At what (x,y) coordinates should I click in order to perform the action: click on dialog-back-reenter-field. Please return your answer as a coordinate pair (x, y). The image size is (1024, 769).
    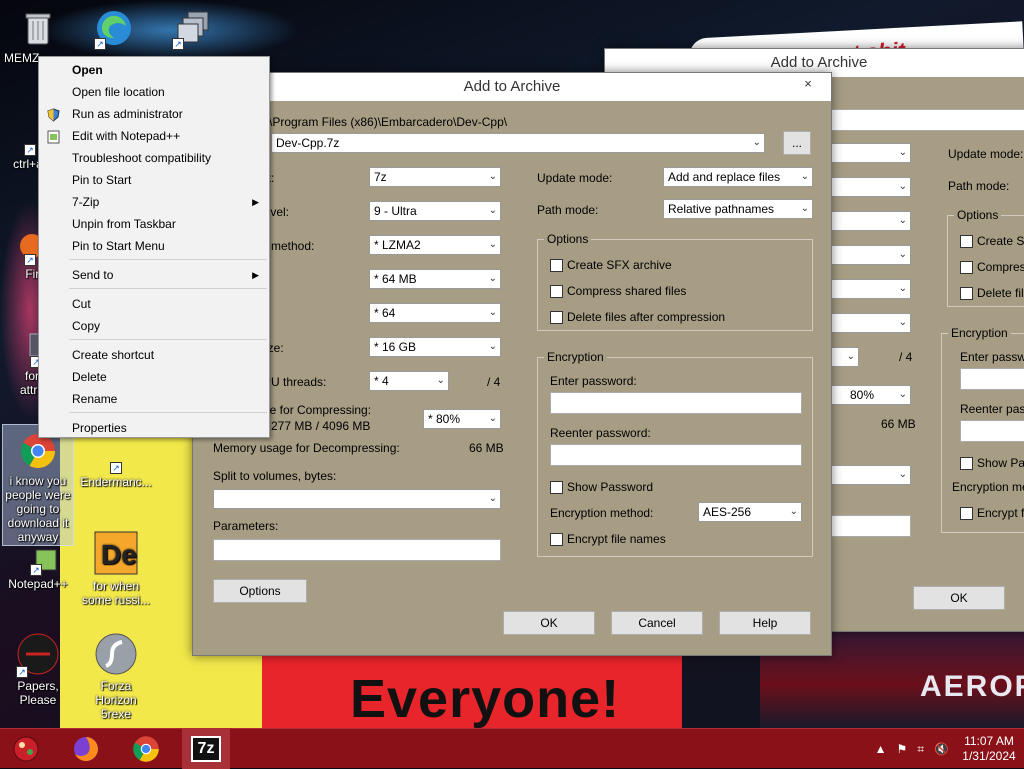
    Looking at the image, I should click on (992, 431).